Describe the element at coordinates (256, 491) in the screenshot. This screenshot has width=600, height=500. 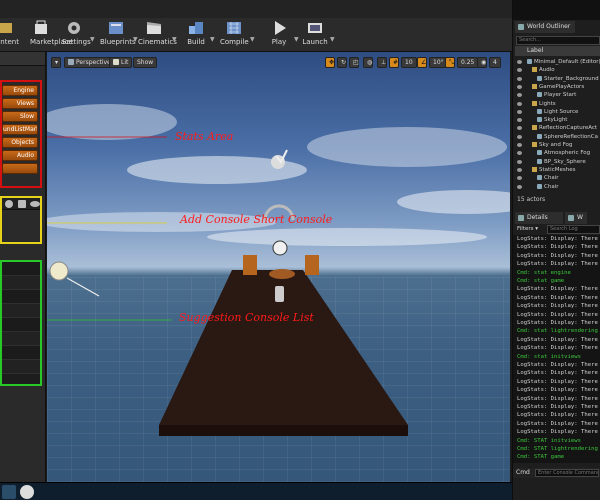
I see `taskbar` at that location.